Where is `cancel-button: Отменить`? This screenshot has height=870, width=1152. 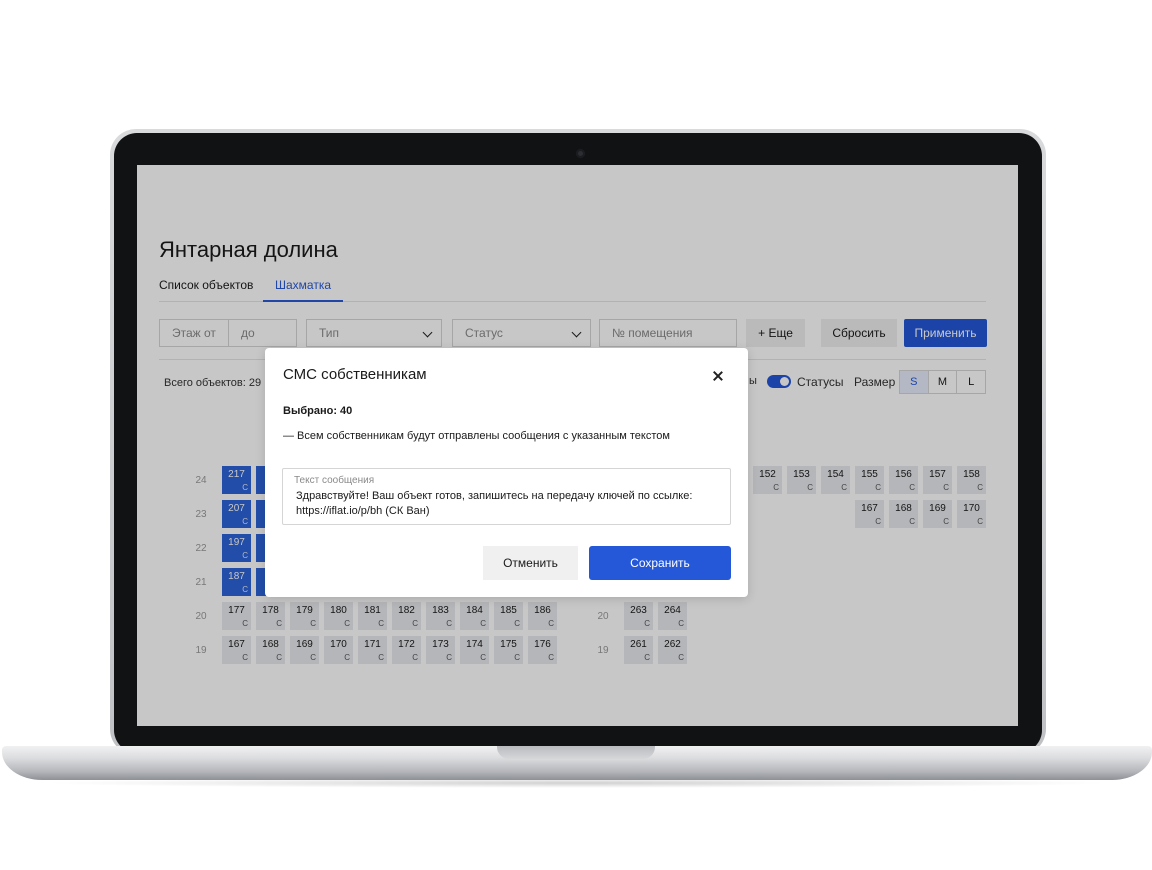
cancel-button: Отменить is located at coordinates (530, 563).